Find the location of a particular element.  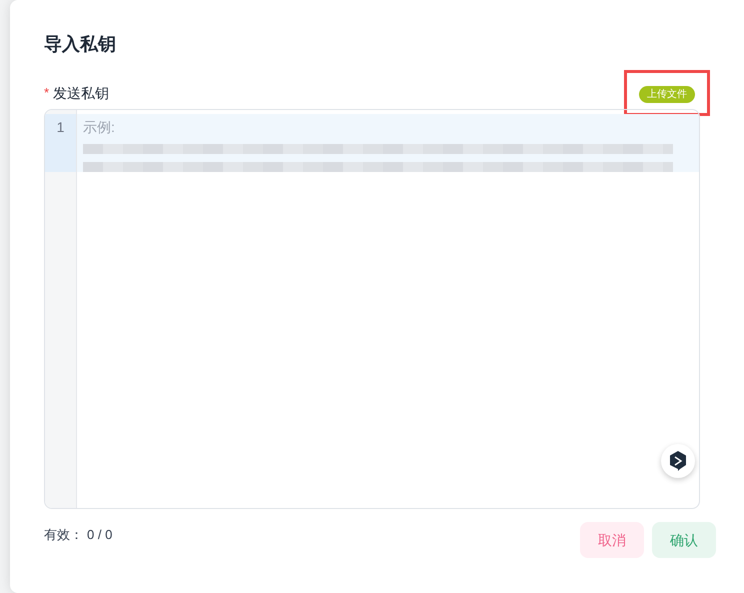

confirm-button: 确认 is located at coordinates (684, 540).